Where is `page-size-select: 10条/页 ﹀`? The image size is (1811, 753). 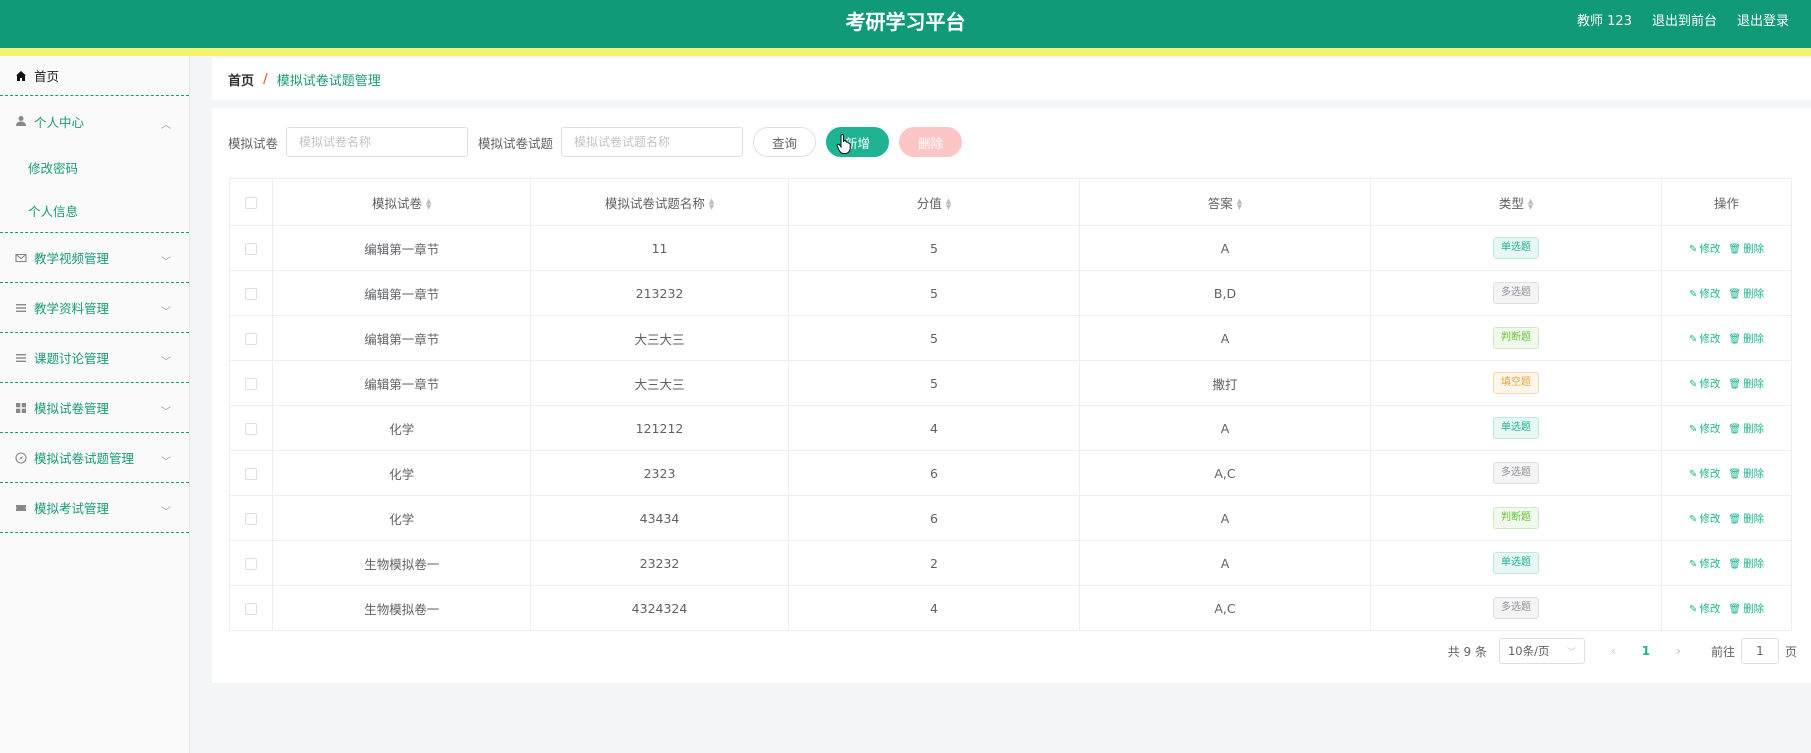 page-size-select: 10条/页 ﹀ is located at coordinates (1541, 651).